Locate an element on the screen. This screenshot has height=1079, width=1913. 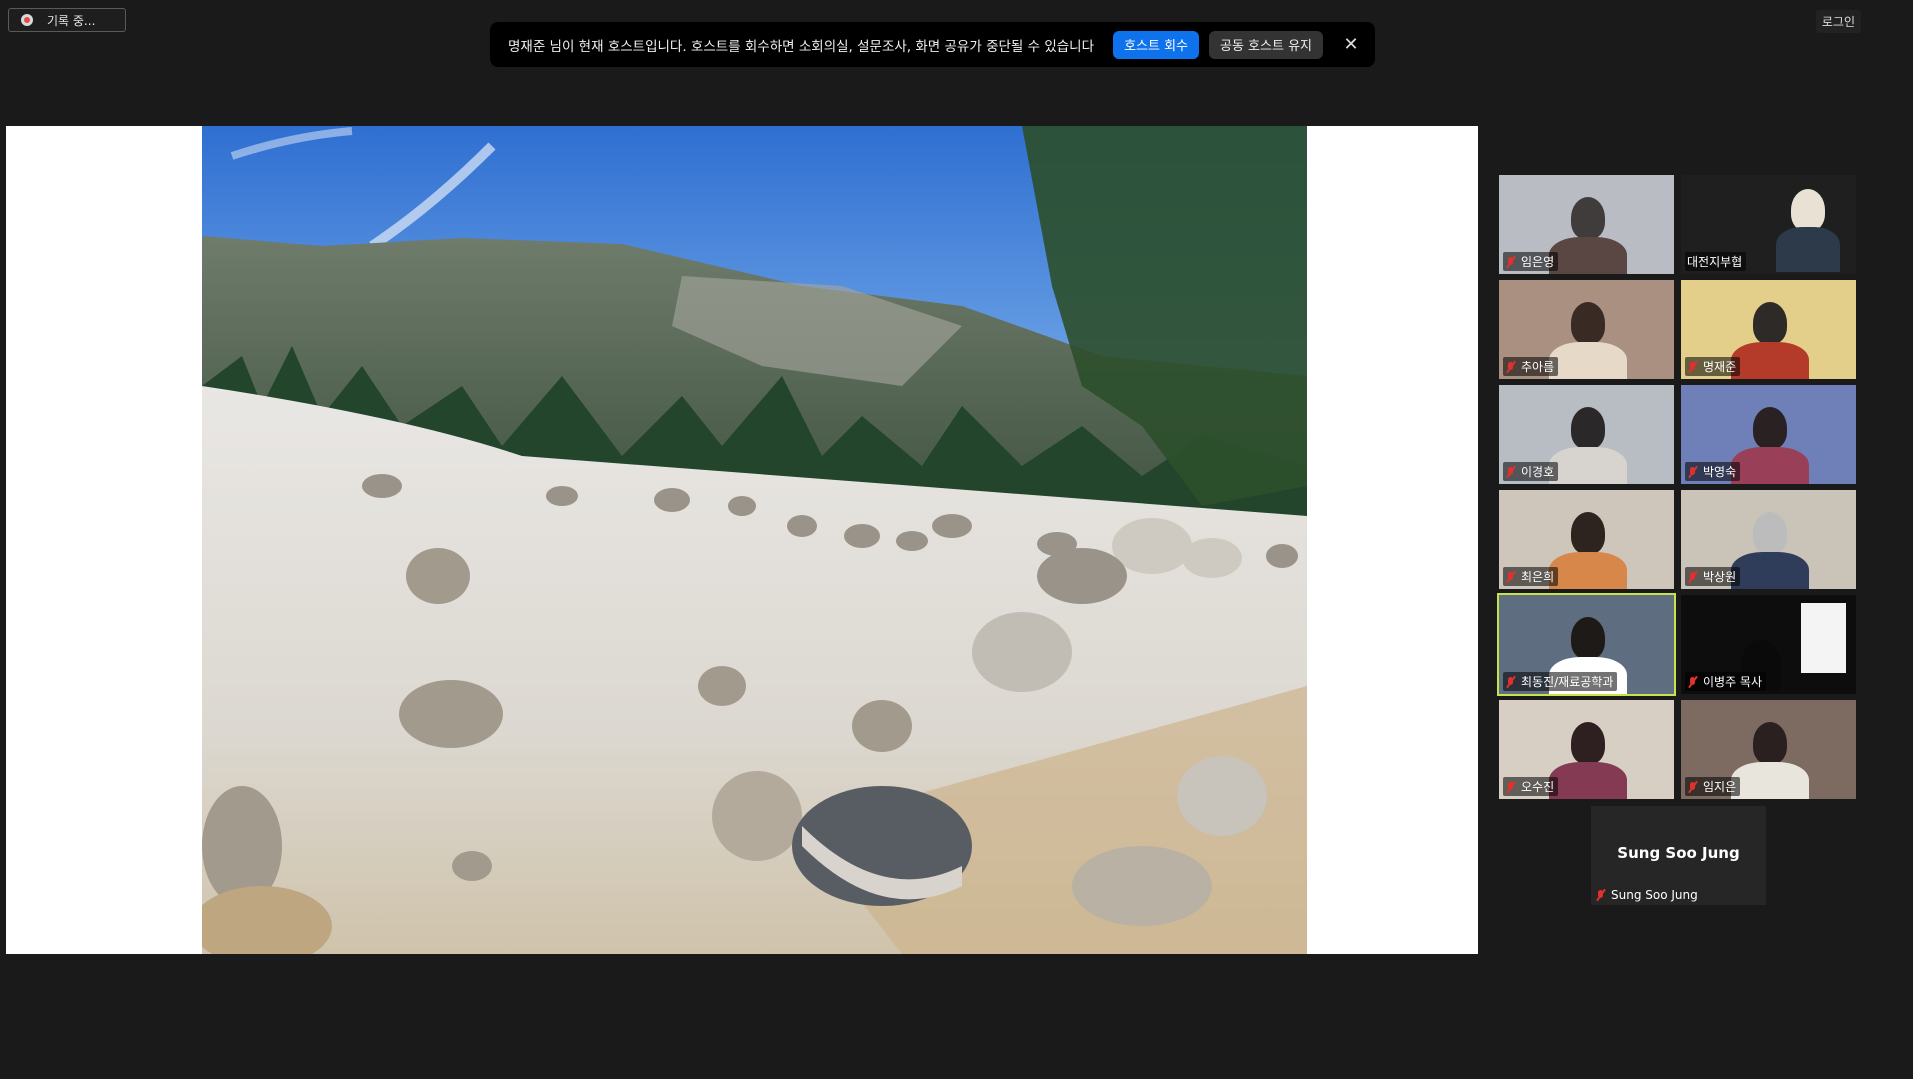
participant-name: 임은영 is located at coordinates (1538, 262).